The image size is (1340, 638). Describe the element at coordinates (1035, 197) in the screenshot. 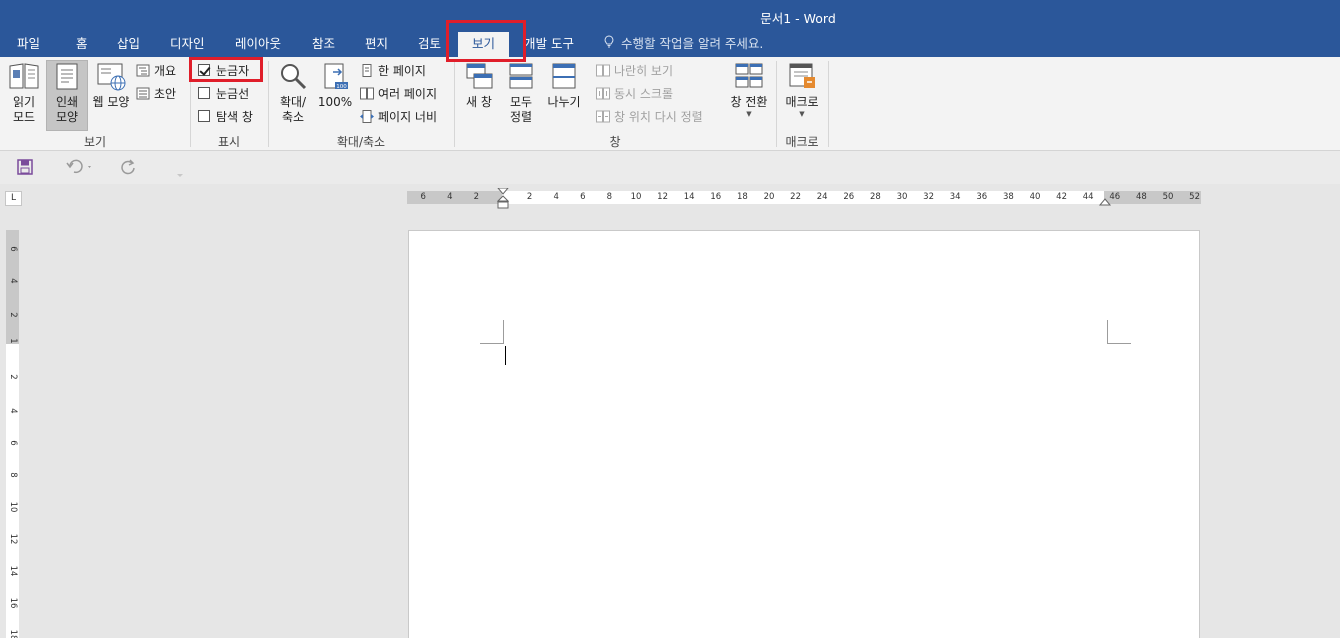

I see `ruler-tick-label: 40` at that location.